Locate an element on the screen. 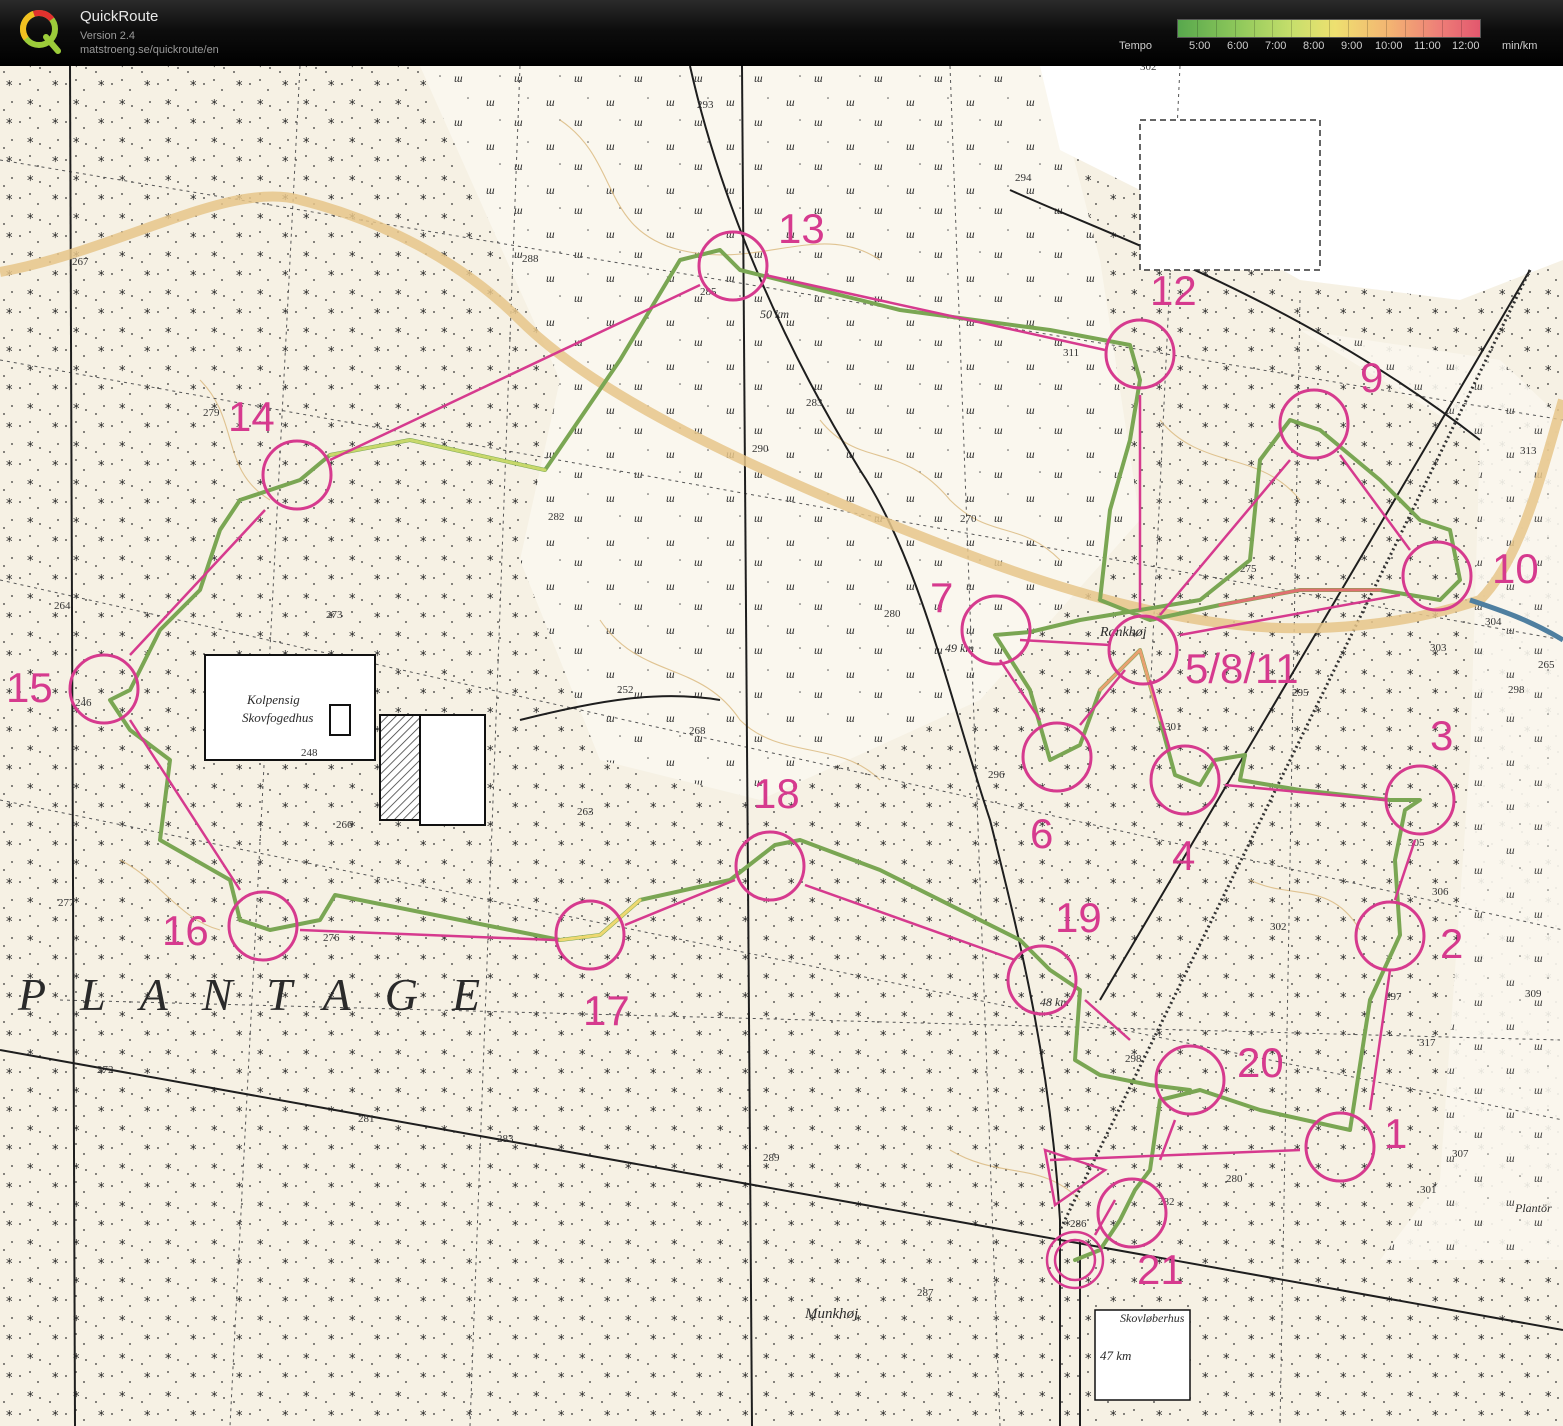  spot-height: 287 is located at coordinates (925, 1293).